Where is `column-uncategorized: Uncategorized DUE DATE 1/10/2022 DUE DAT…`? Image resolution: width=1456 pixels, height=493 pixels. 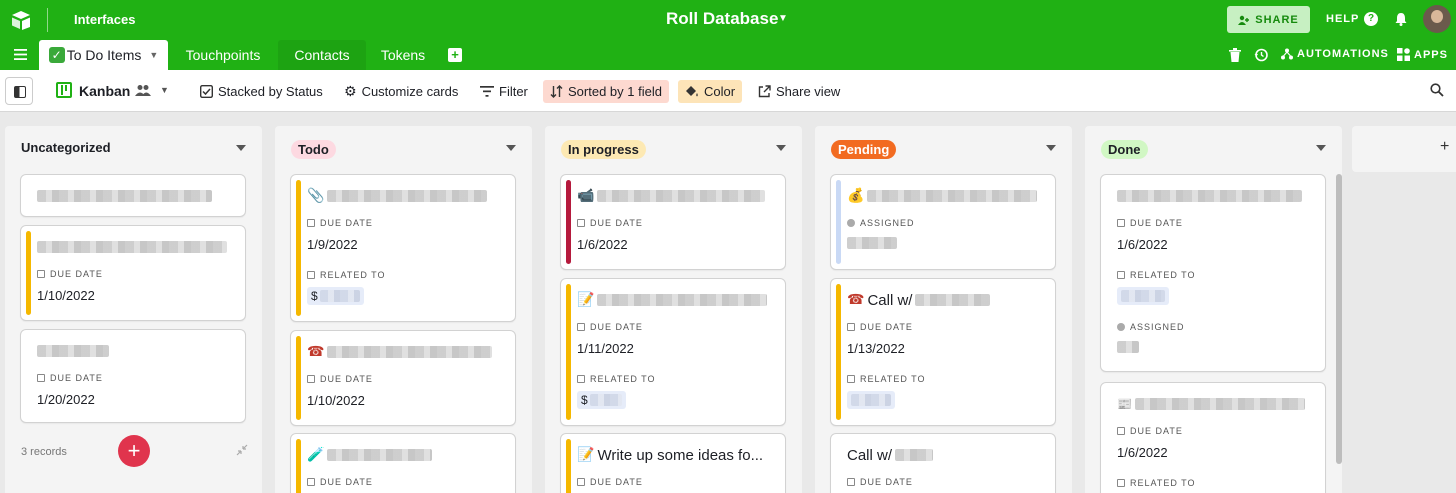 column-uncategorized: Uncategorized DUE DATE 1/10/2022 DUE DAT… is located at coordinates (133, 309).